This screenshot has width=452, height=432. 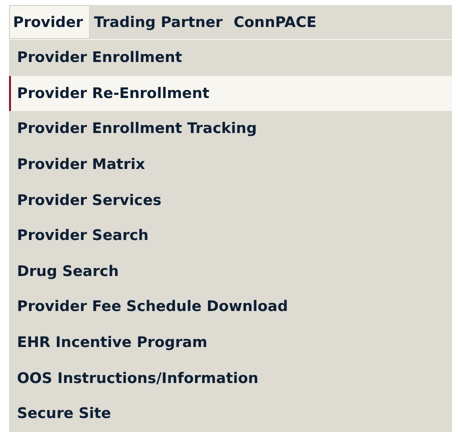 I want to click on menu-item: Provider Enrollment Tracking, so click(x=230, y=129).